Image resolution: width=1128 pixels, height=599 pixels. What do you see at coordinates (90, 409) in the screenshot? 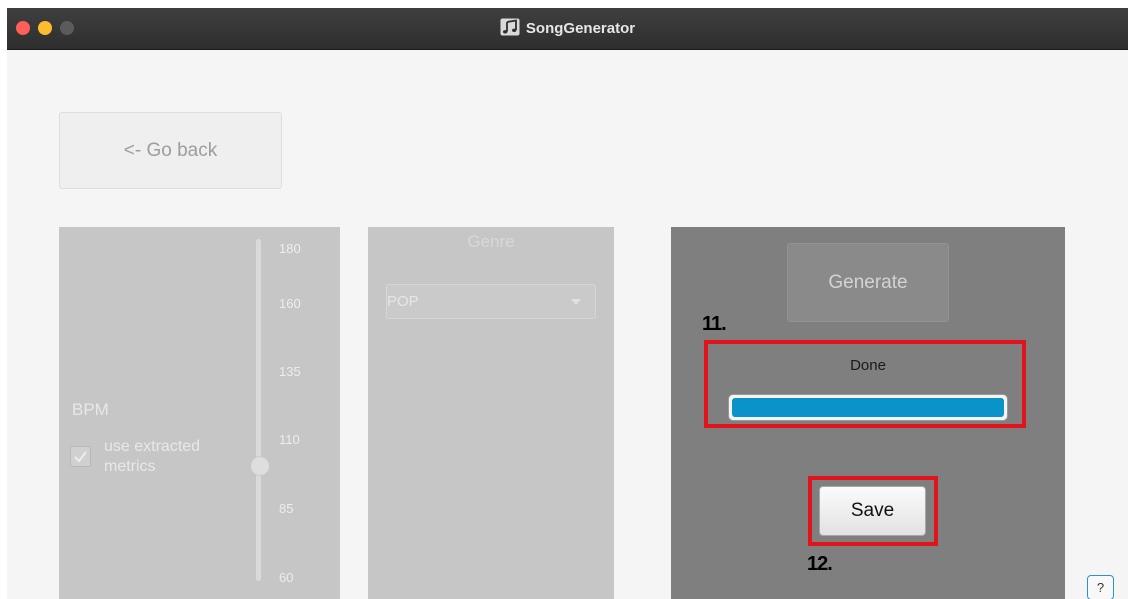
I see `bpm-label: BPM` at bounding box center [90, 409].